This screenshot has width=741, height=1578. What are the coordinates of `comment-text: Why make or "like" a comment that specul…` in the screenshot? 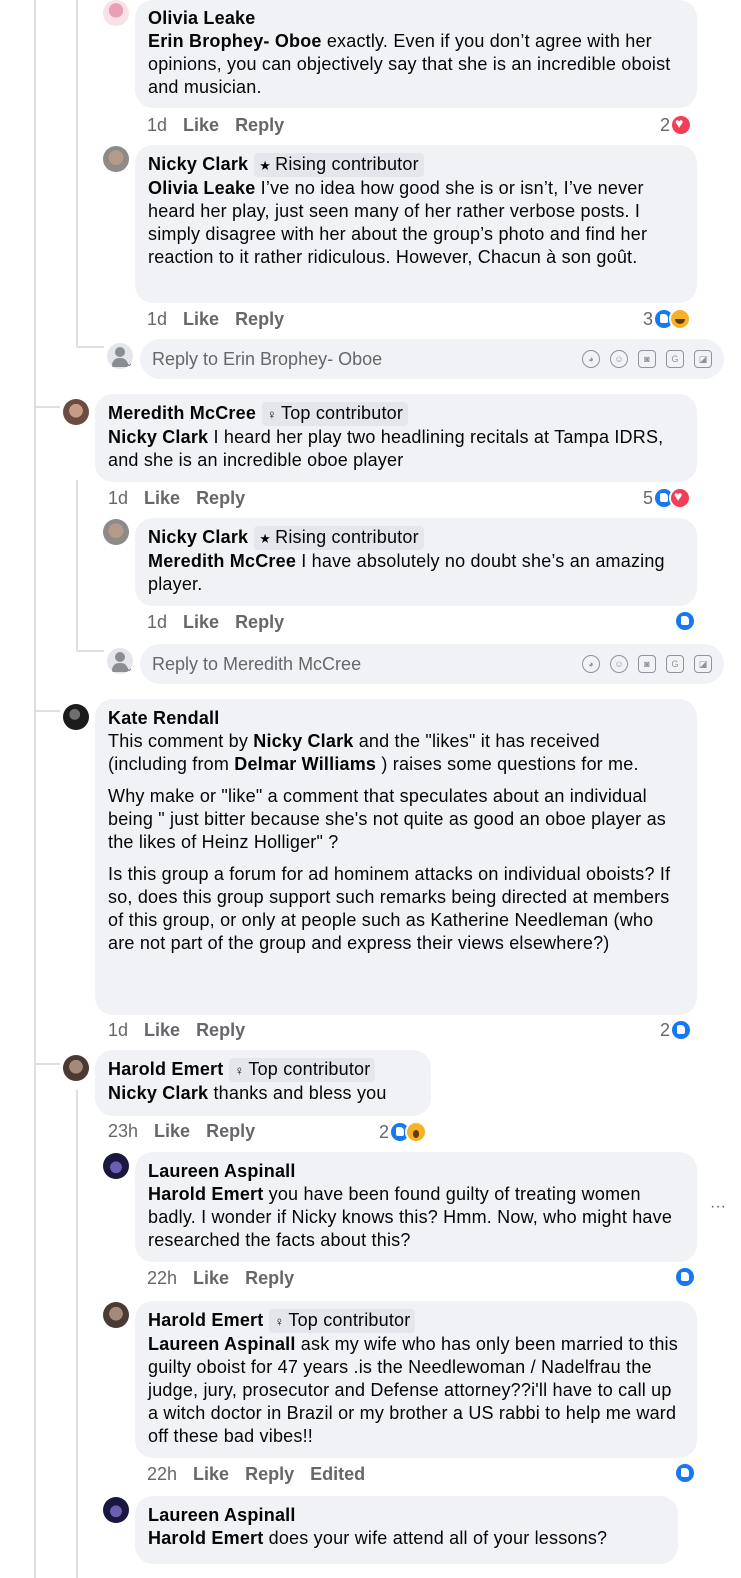 It's located at (387, 819).